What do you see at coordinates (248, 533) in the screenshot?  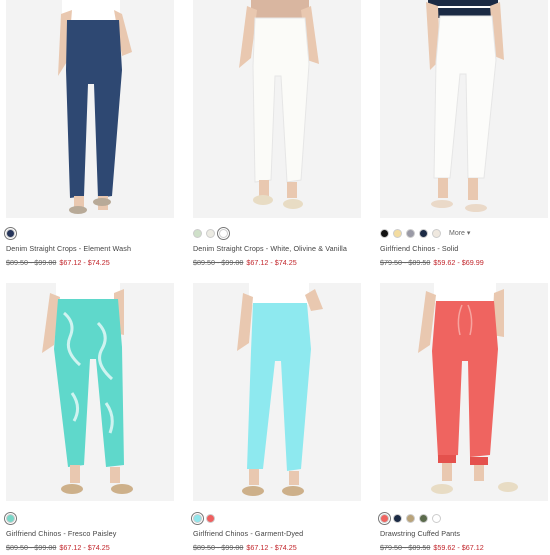 I see `product-name: Girlfriend Chinos - Garment-Dyed` at bounding box center [248, 533].